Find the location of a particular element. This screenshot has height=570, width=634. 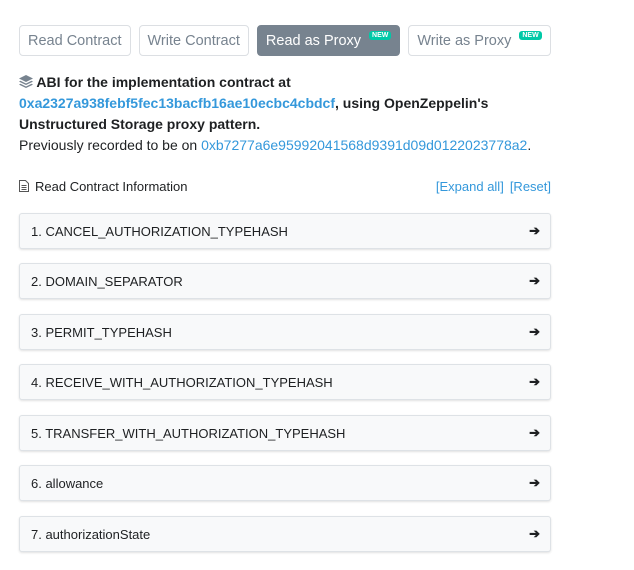

previous-label: Previously recorded to be on is located at coordinates (108, 145).